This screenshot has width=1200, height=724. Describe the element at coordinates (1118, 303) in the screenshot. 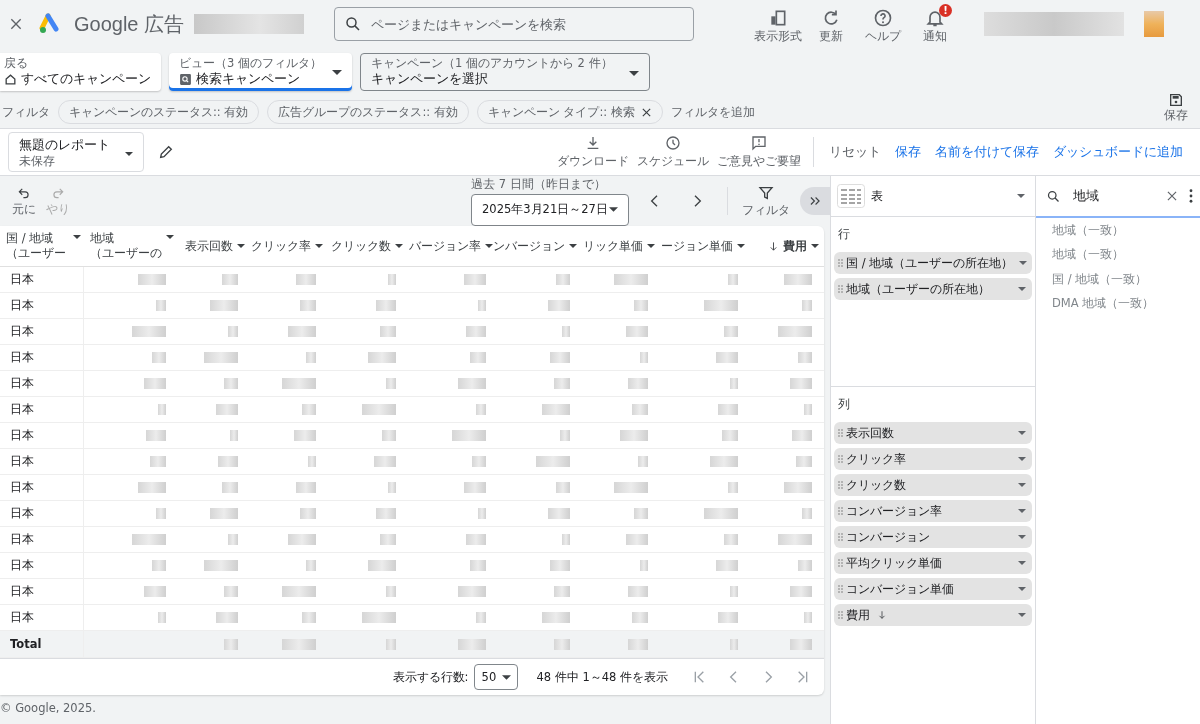

I see `search-result-item: DMA 地域（一致）` at that location.